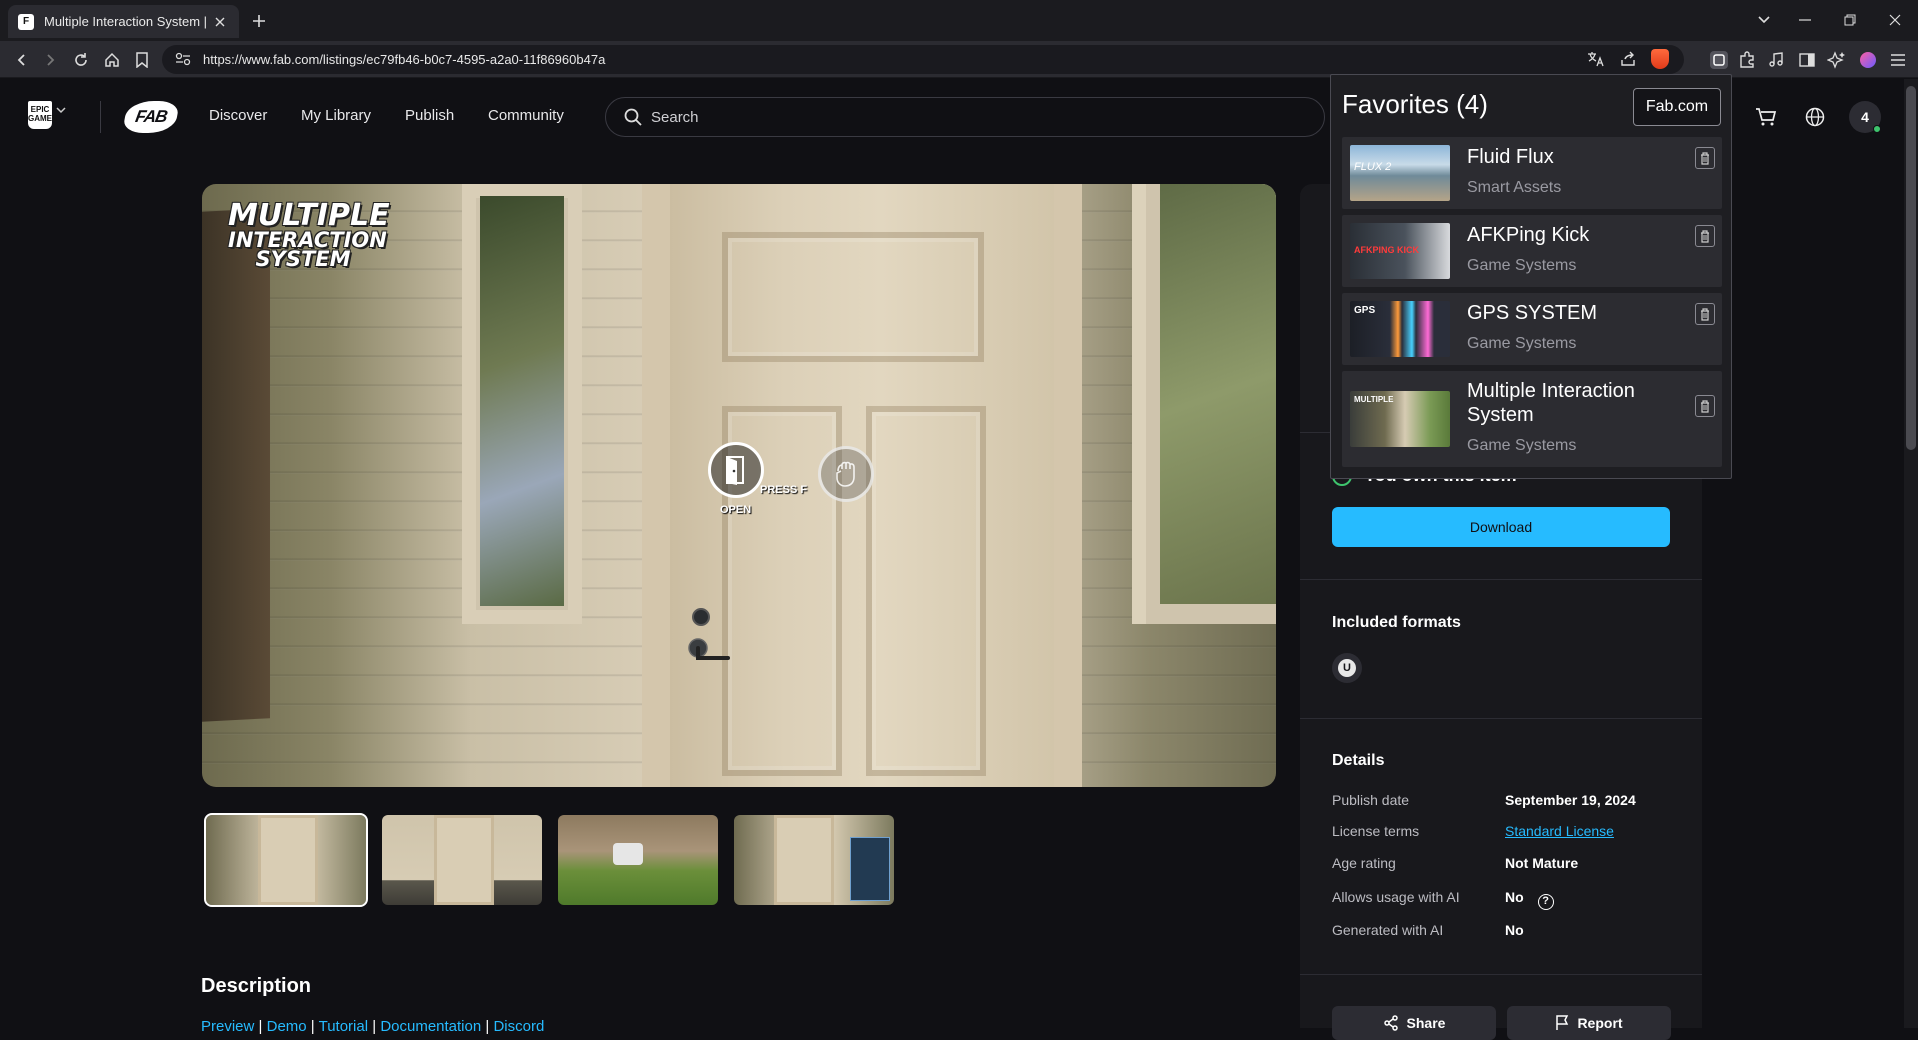 This screenshot has width=1918, height=1040. Describe the element at coordinates (1747, 60) in the screenshot. I see `extensions-puzzle-icon` at that location.